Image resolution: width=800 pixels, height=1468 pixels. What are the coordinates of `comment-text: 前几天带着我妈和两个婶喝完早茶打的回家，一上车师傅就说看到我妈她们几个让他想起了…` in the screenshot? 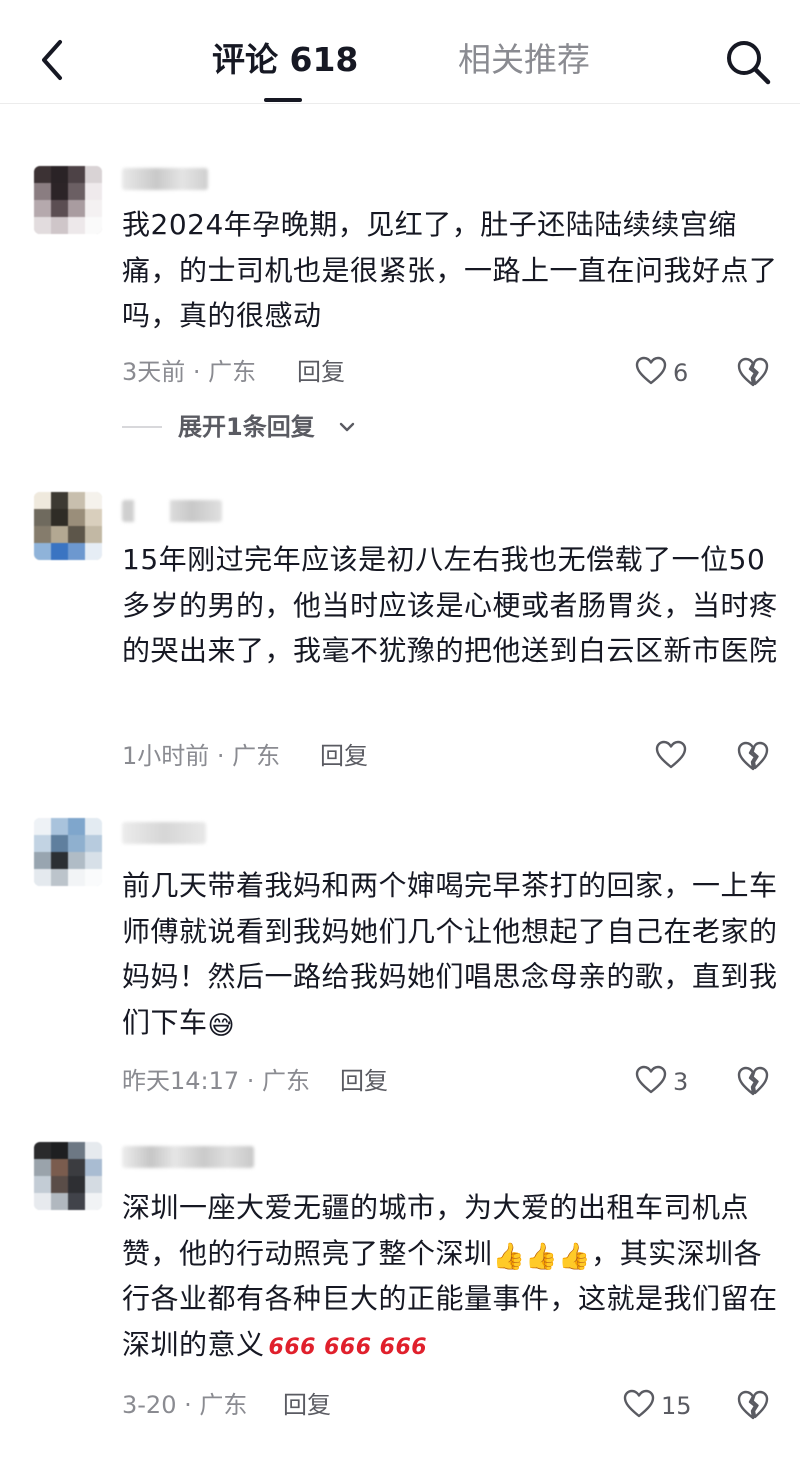 It's located at (452, 954).